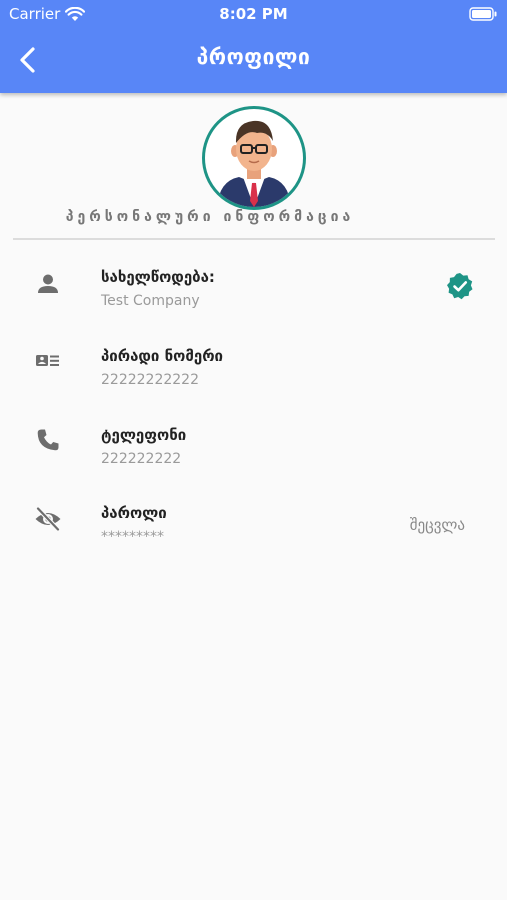  I want to click on field-value: 222222222, so click(141, 459).